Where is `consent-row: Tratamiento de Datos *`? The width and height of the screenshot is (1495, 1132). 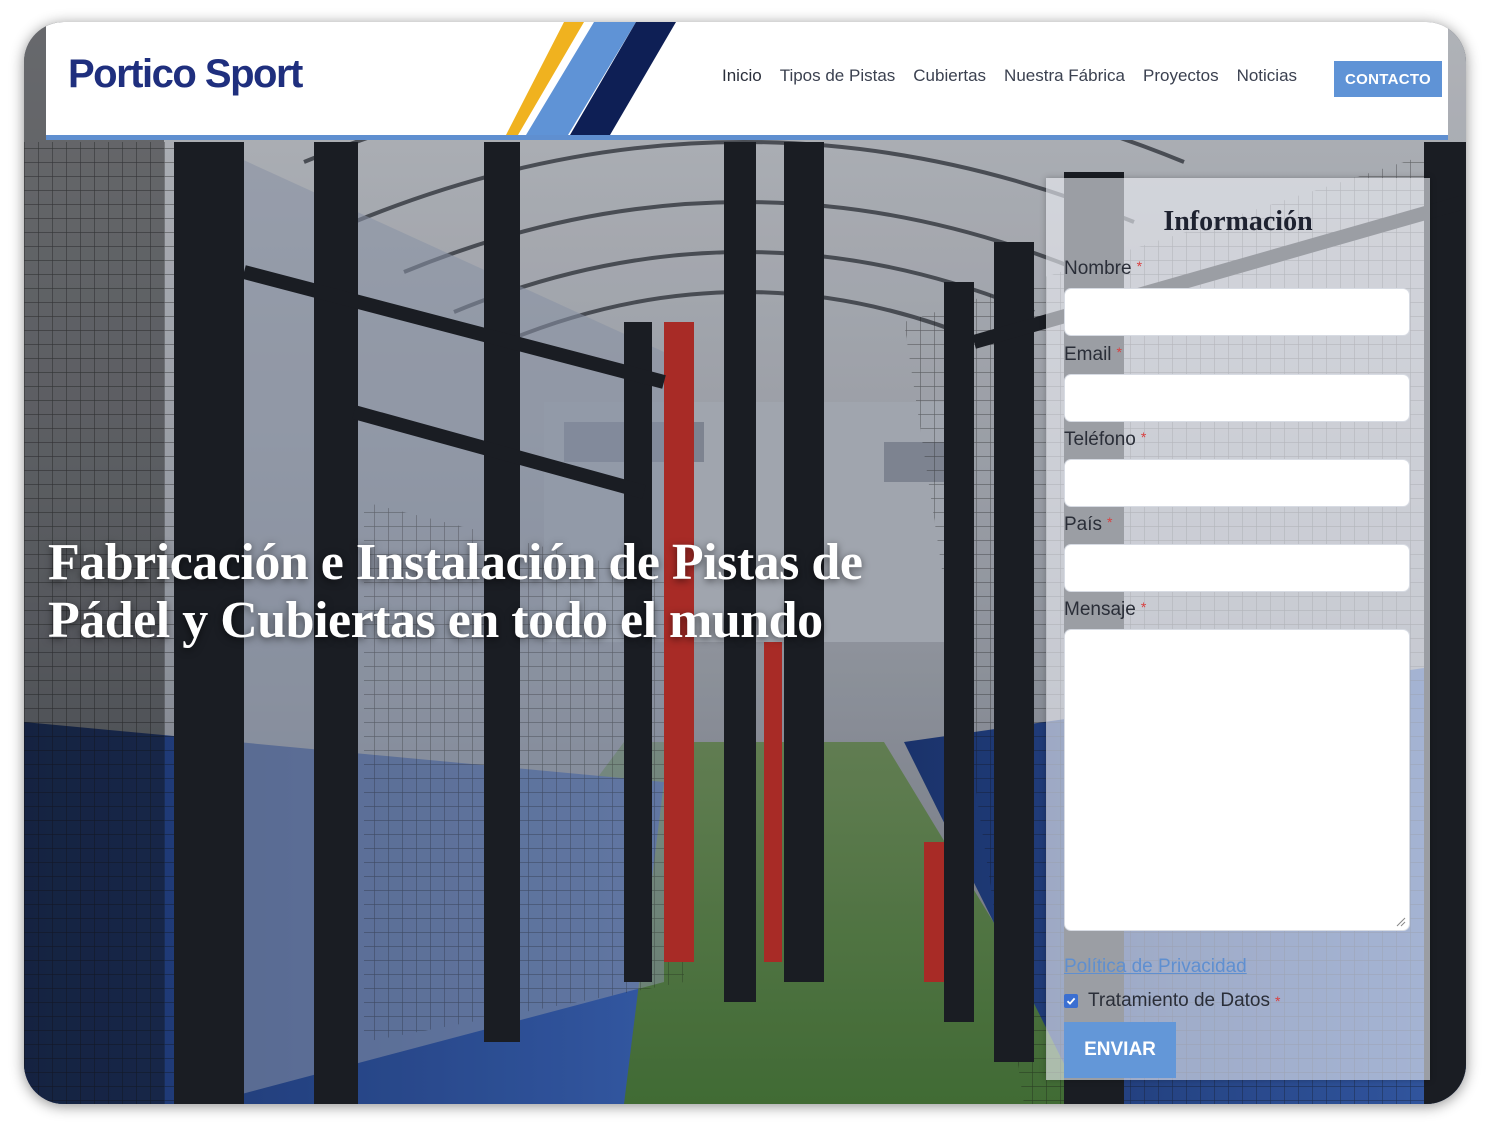
consent-row: Tratamiento de Datos * is located at coordinates (1172, 1001).